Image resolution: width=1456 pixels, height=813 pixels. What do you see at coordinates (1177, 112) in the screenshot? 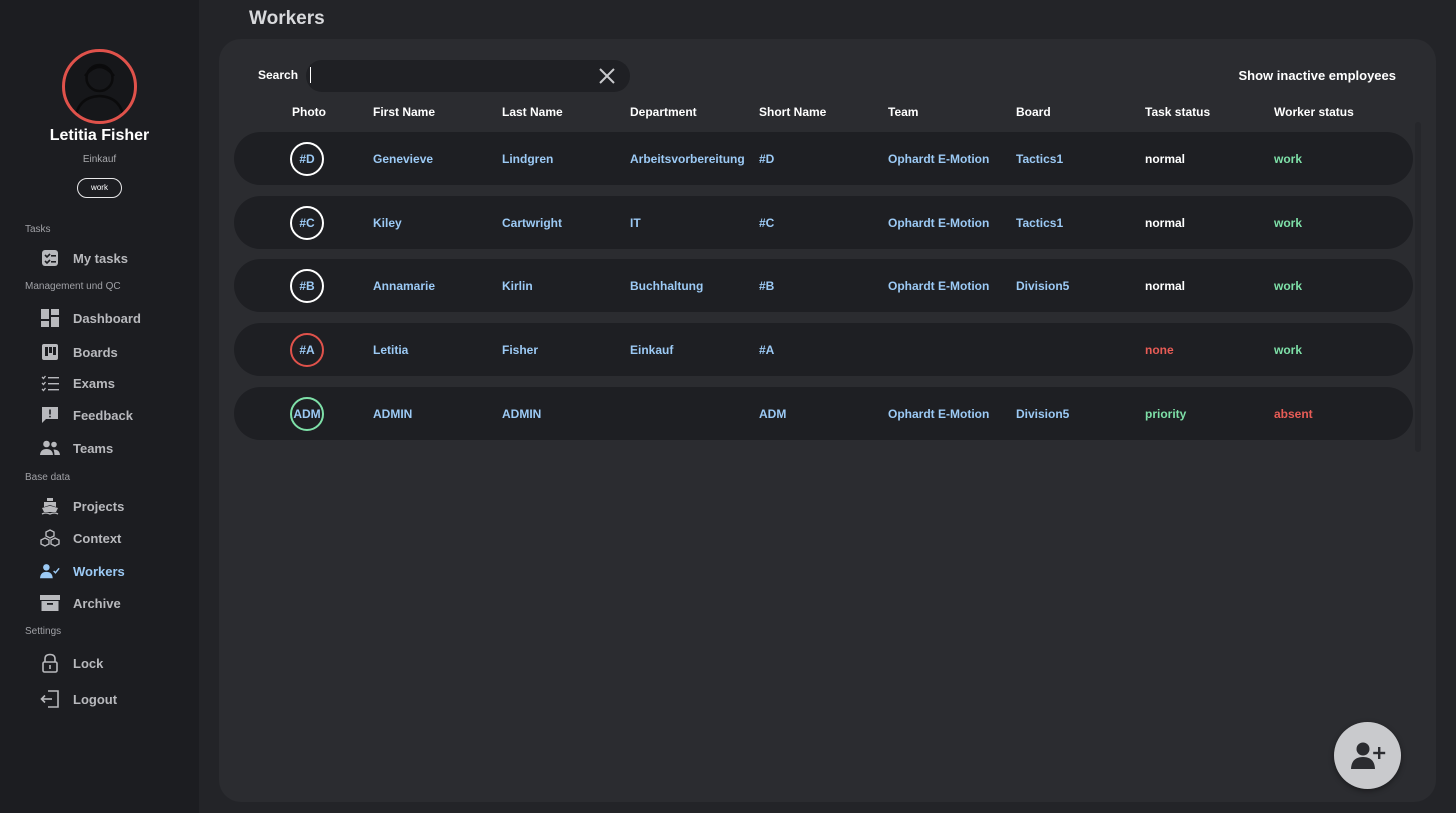
I see `column-header-task-status: Task status` at bounding box center [1177, 112].